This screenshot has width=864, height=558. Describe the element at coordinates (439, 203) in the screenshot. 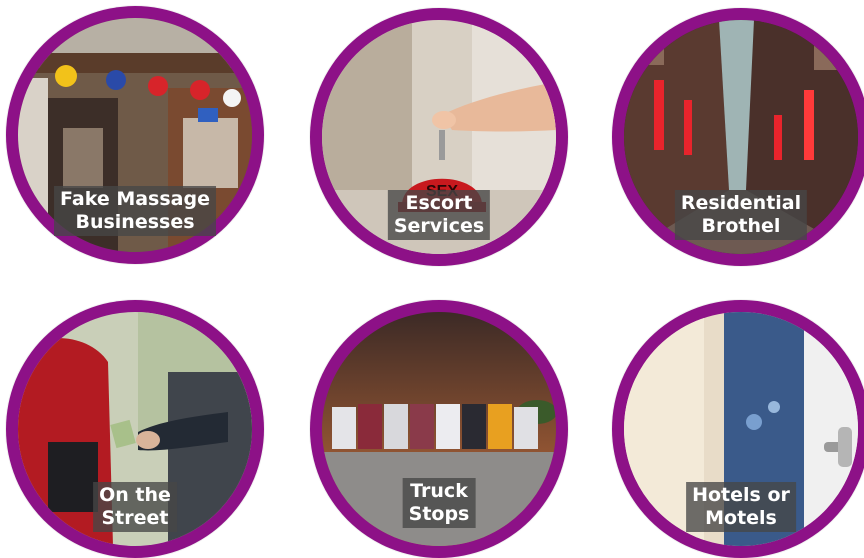

I see `tile-label-line1: Escort` at that location.